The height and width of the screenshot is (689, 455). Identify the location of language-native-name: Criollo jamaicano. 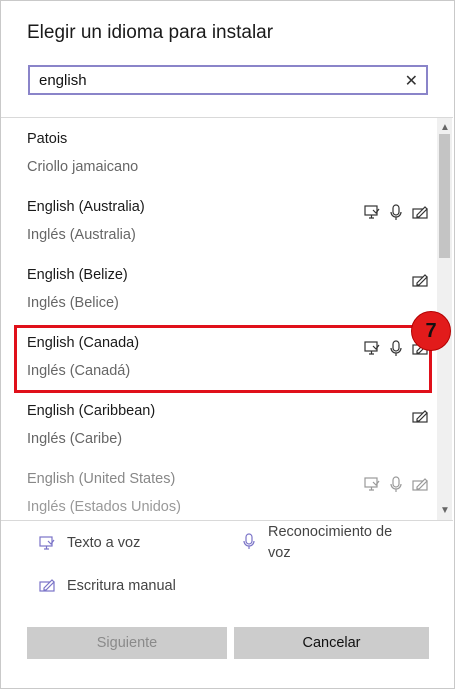
(83, 167).